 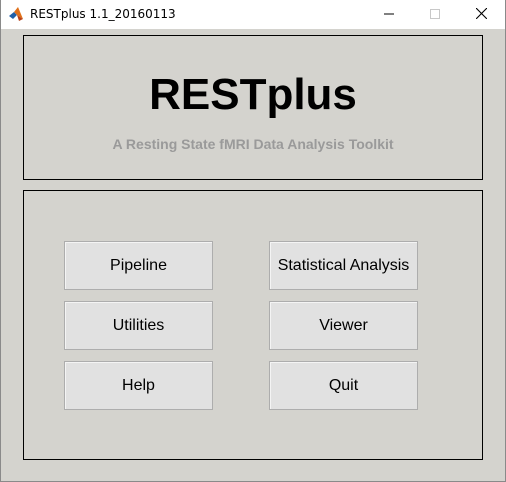 I want to click on close-icon, so click(x=481, y=14).